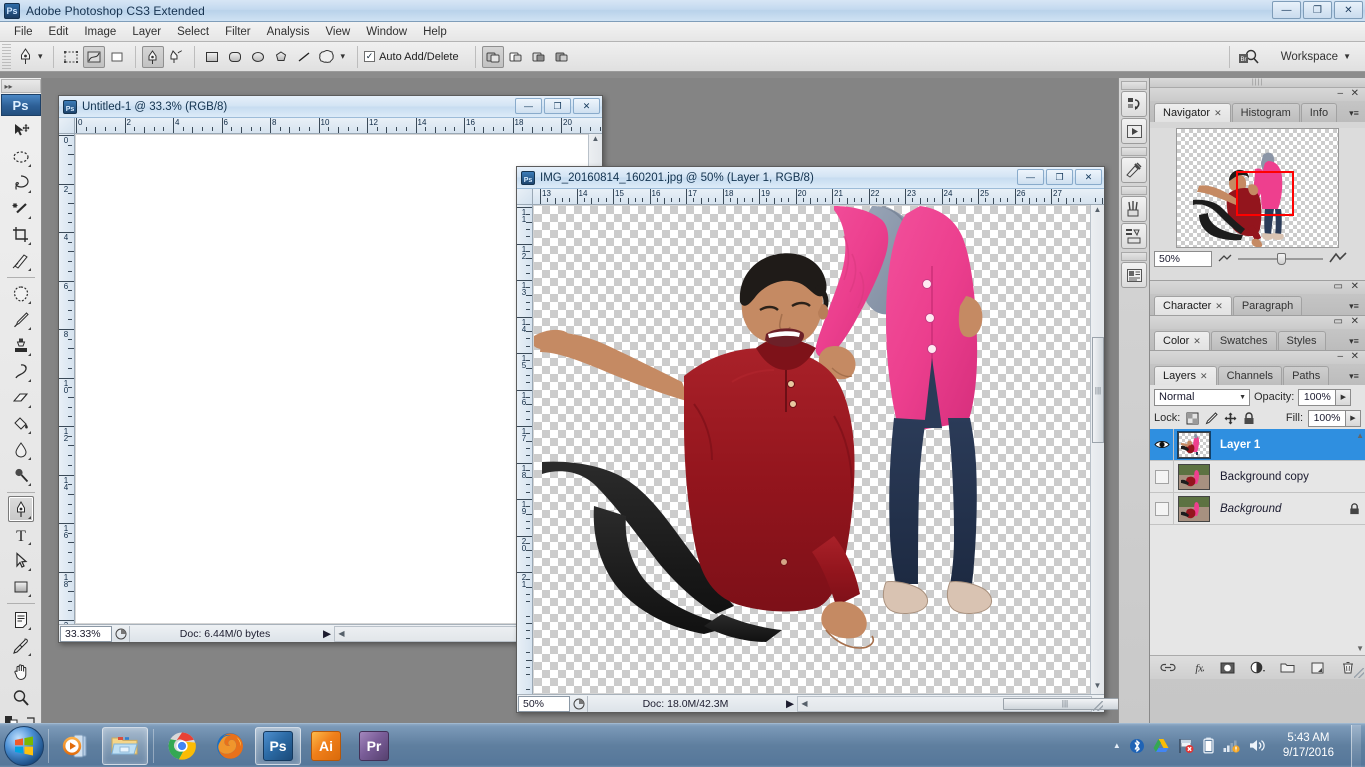 This screenshot has width=1365, height=767. Describe the element at coordinates (962, 703) in the screenshot. I see `horizontal-scrollbar-img: ◀ ||| ▶` at that location.